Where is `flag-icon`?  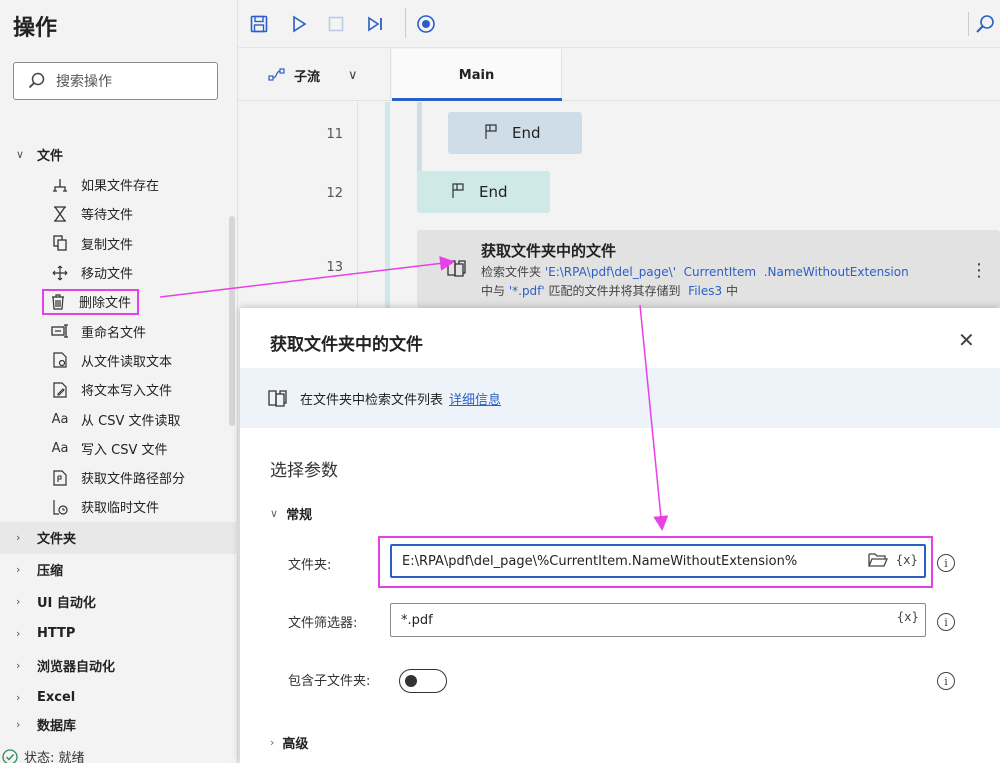 flag-icon is located at coordinates (491, 131).